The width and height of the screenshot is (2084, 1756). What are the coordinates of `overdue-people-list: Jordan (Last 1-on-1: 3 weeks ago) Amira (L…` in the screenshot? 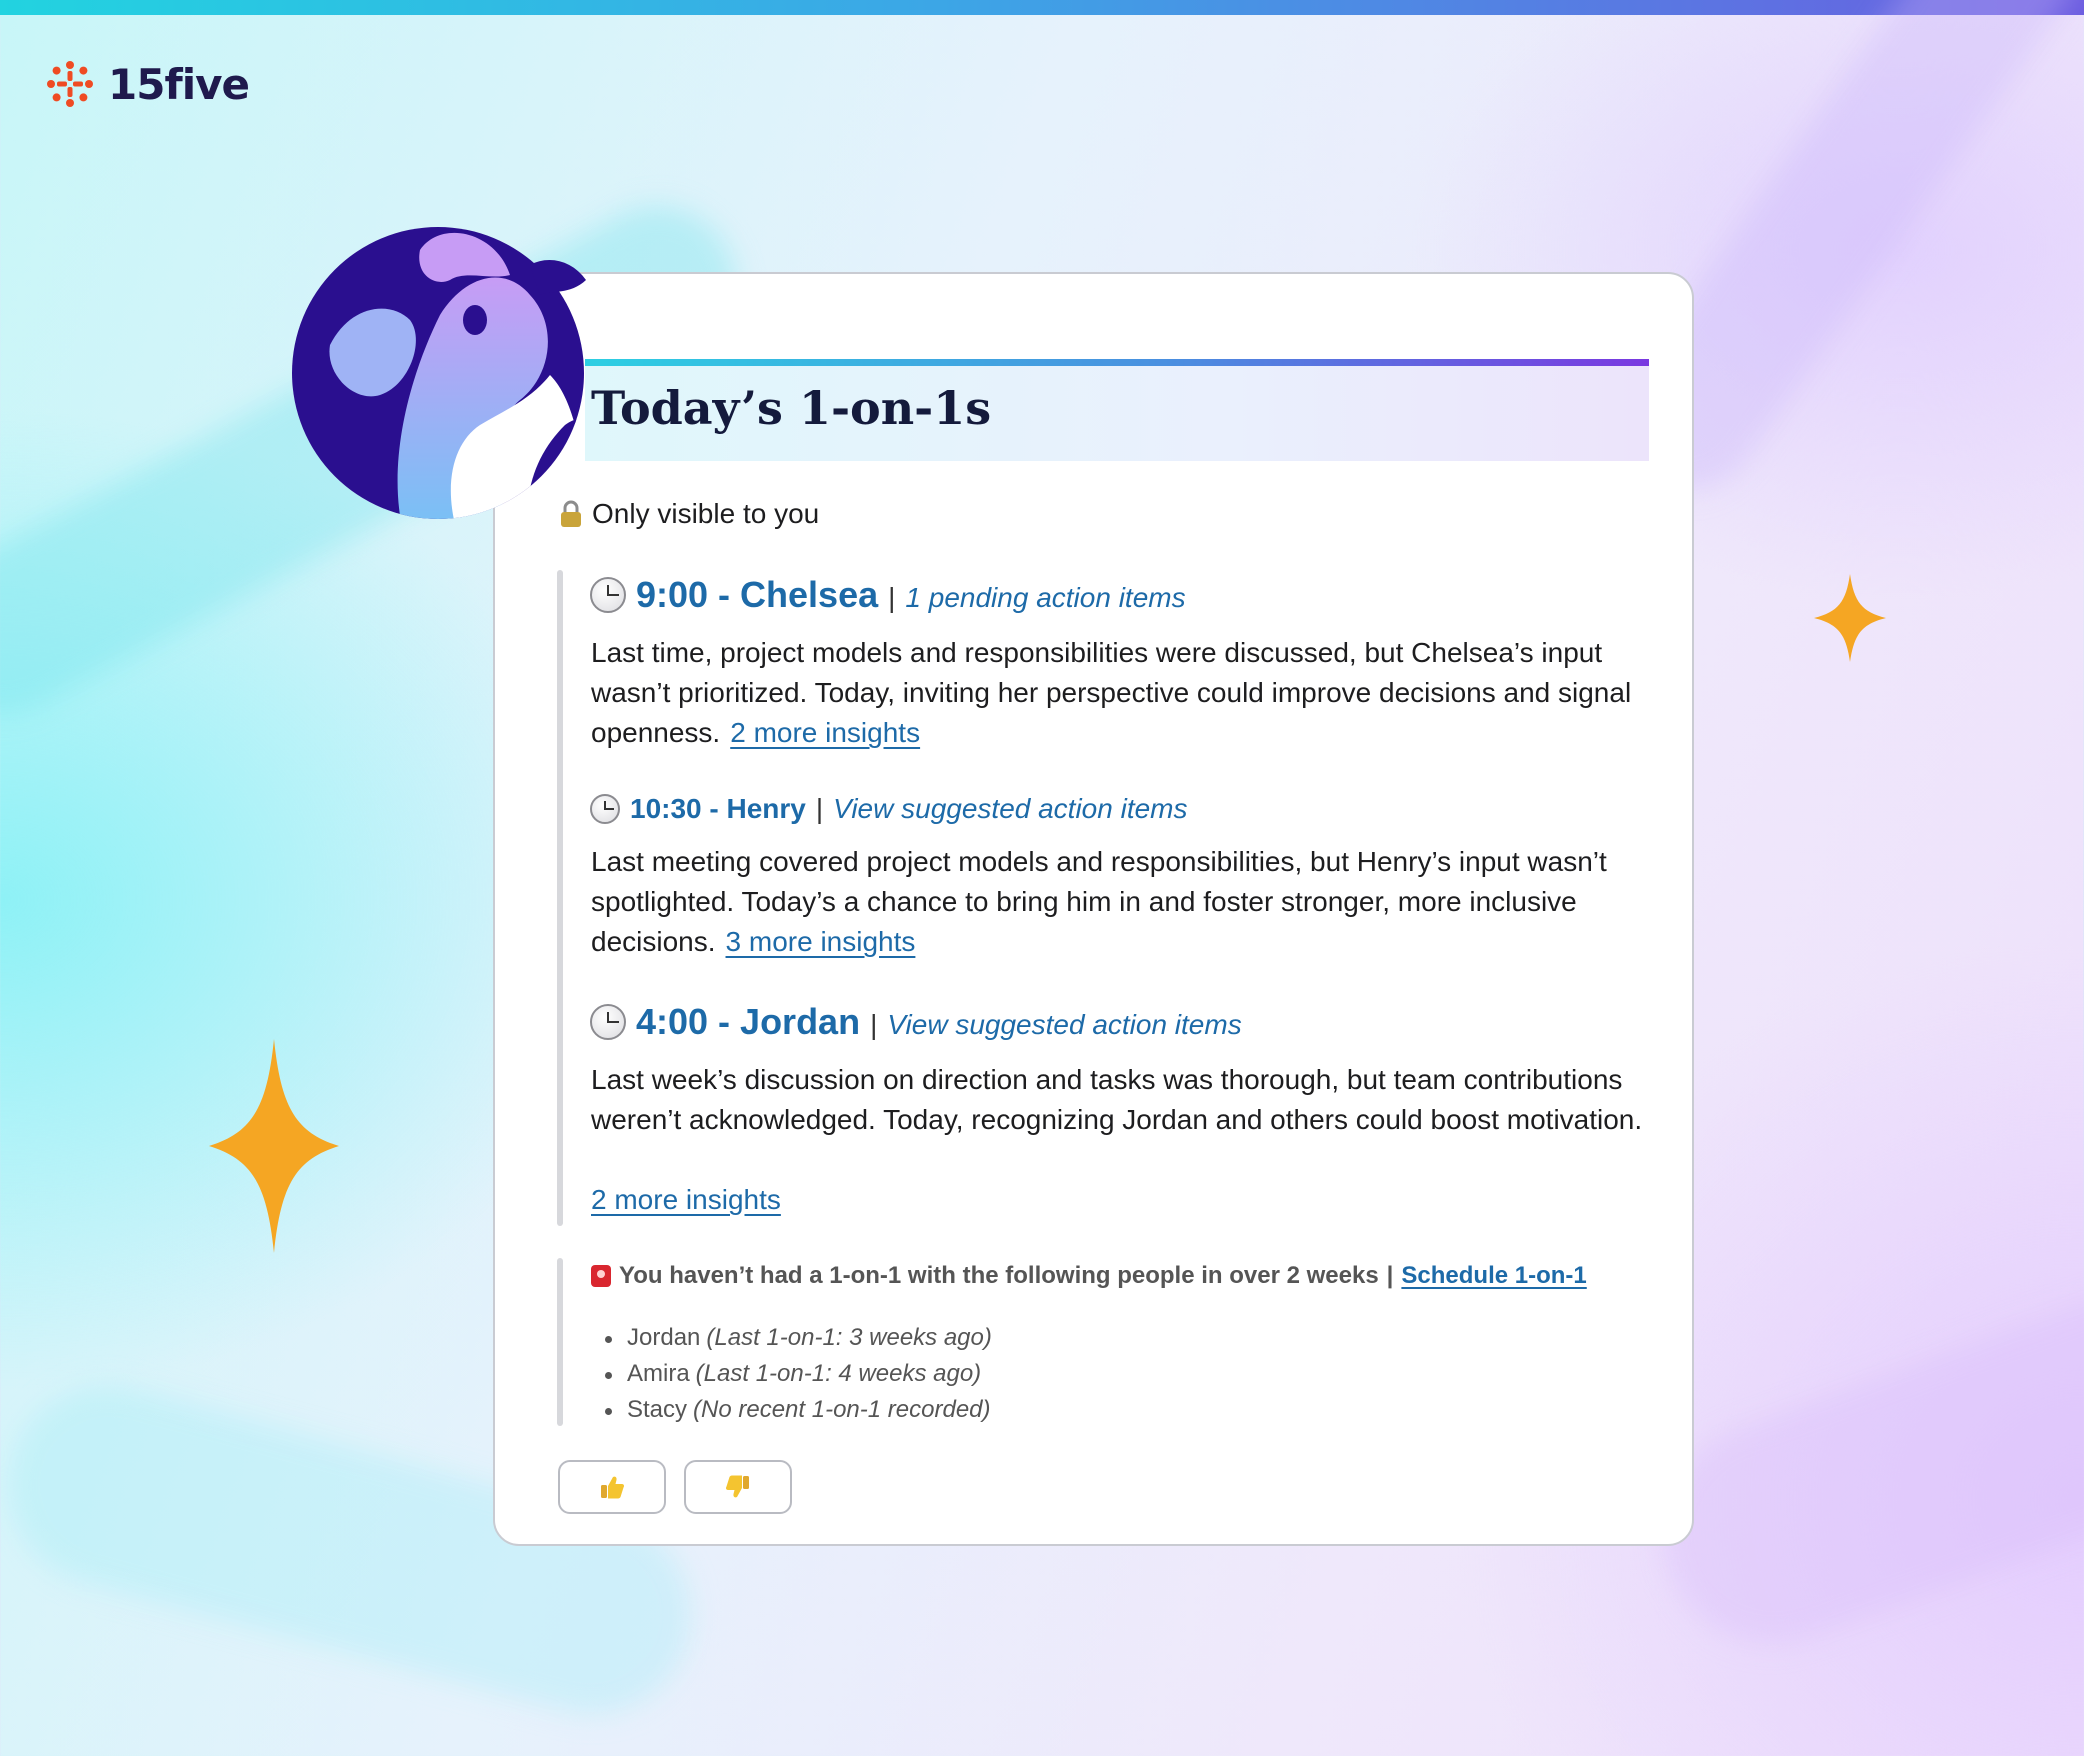 It's located at (798, 1374).